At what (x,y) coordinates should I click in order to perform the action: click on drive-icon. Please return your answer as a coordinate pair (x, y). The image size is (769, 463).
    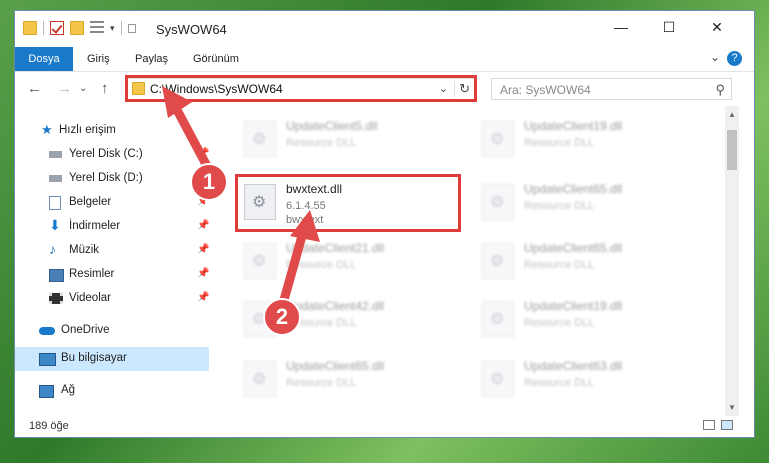
    Looking at the image, I should click on (55, 154).